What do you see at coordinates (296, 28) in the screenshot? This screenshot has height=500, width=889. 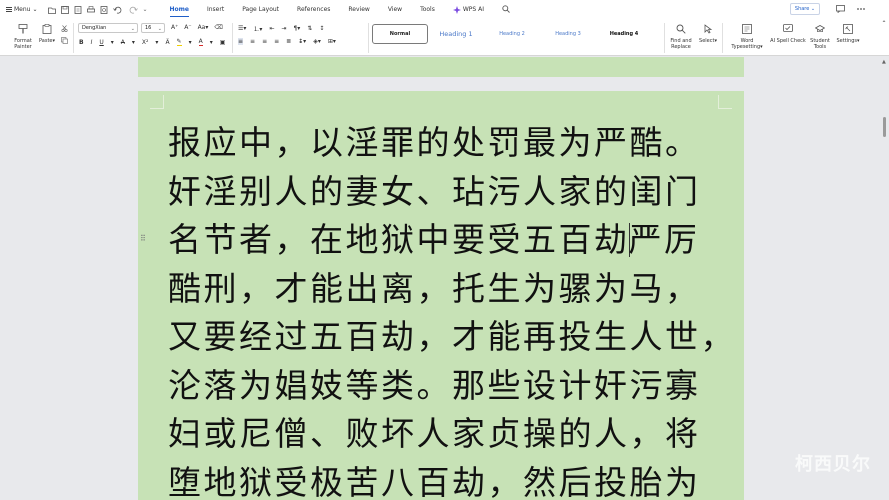 I see `paragraph-mark-icon: ¶▾` at bounding box center [296, 28].